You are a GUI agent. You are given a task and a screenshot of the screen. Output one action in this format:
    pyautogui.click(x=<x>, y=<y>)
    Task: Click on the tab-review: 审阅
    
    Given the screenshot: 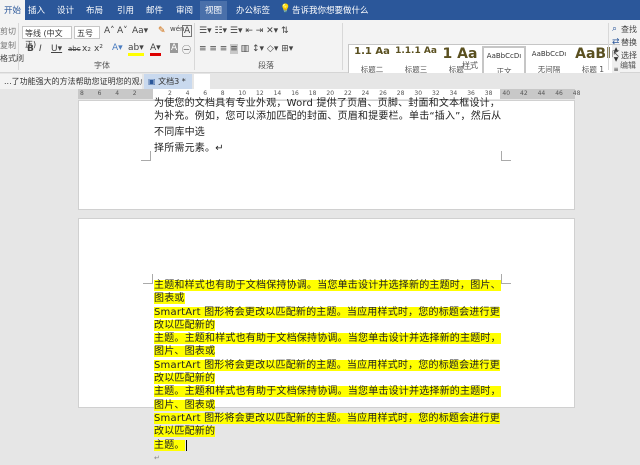 What is the action you would take?
    pyautogui.click(x=184, y=10)
    